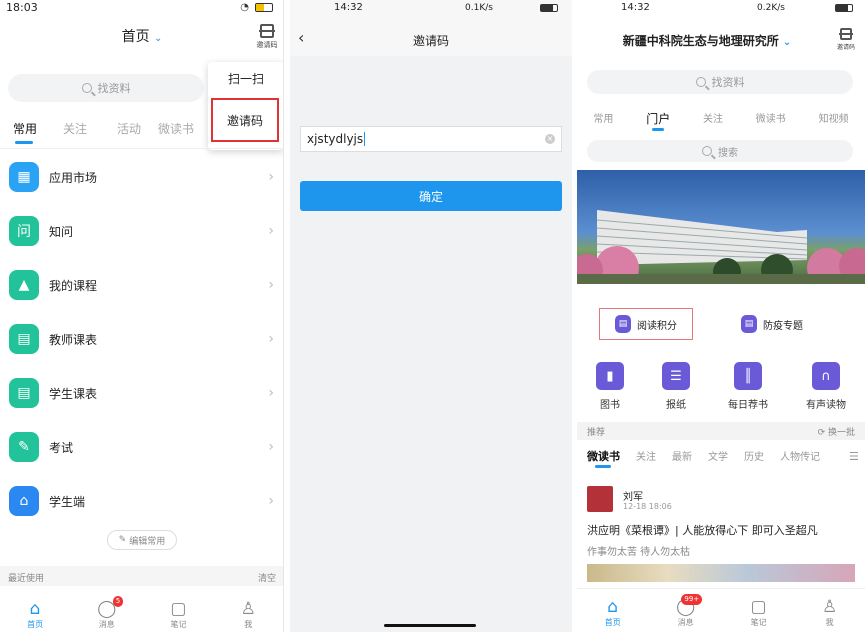 The width and height of the screenshot is (865, 632). I want to click on list-item-teacher-schedule: ▤ 教师课表 ›, so click(141, 339).